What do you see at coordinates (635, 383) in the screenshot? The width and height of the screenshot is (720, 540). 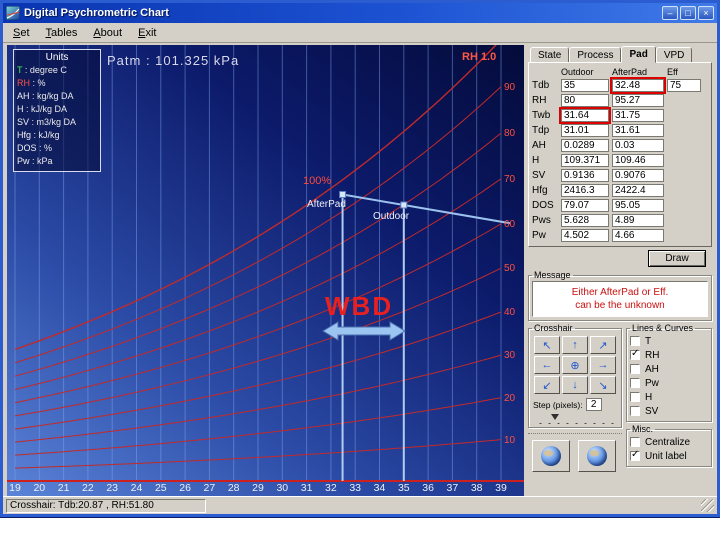 I see `checkbox-pw` at bounding box center [635, 383].